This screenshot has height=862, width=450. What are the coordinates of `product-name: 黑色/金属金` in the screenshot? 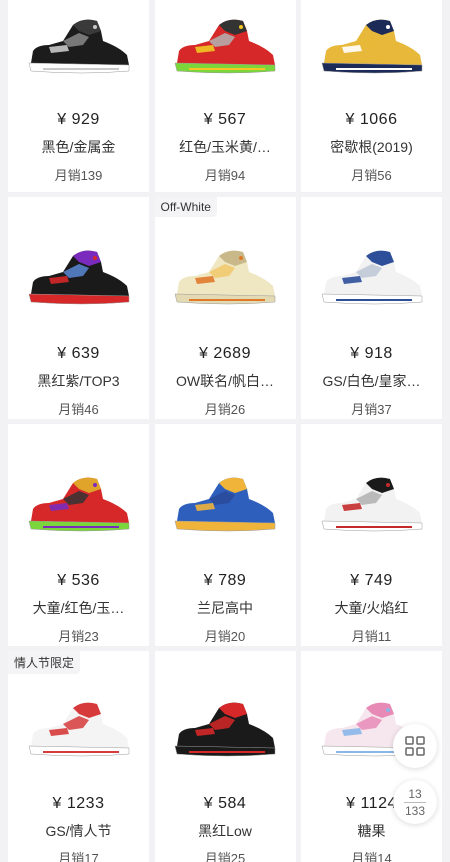 It's located at (78, 147).